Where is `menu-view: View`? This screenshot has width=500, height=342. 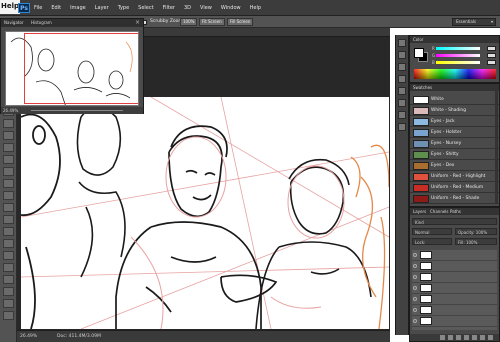
menu-view: View is located at coordinates (206, 8).